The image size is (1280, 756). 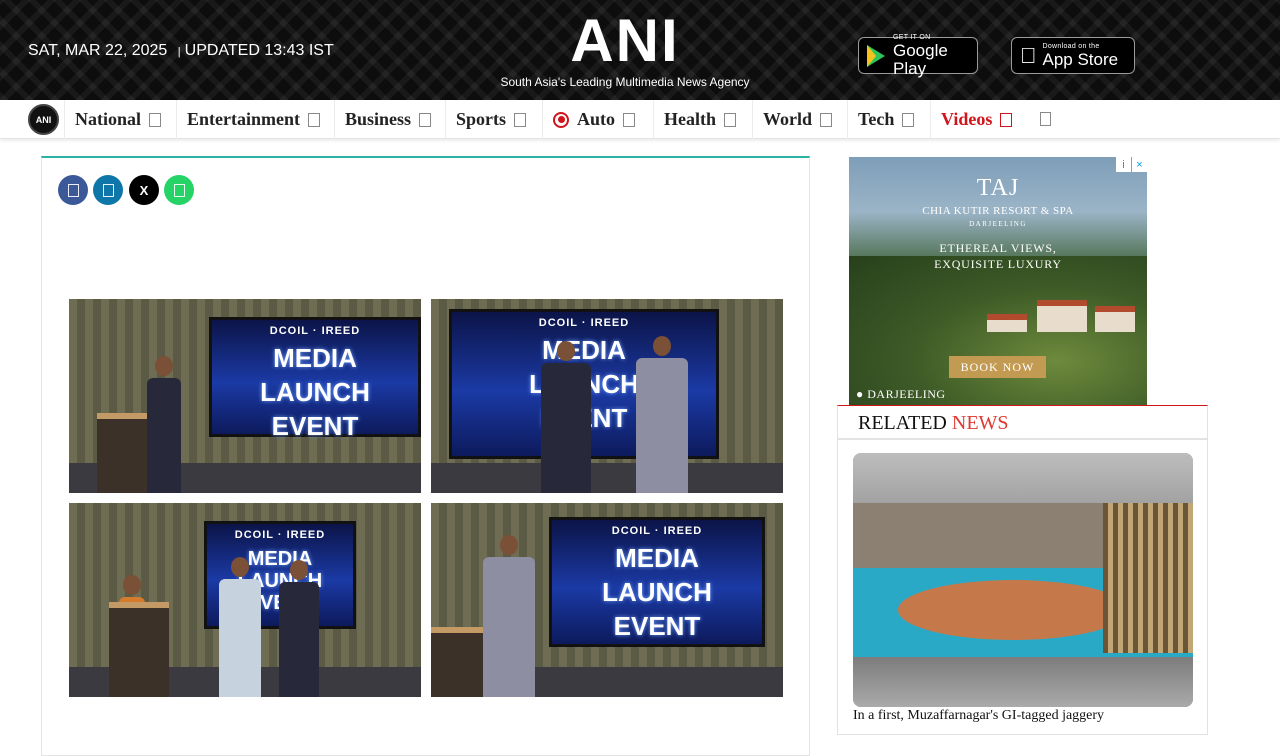 I want to click on whatsapp-icon, so click(x=179, y=190).